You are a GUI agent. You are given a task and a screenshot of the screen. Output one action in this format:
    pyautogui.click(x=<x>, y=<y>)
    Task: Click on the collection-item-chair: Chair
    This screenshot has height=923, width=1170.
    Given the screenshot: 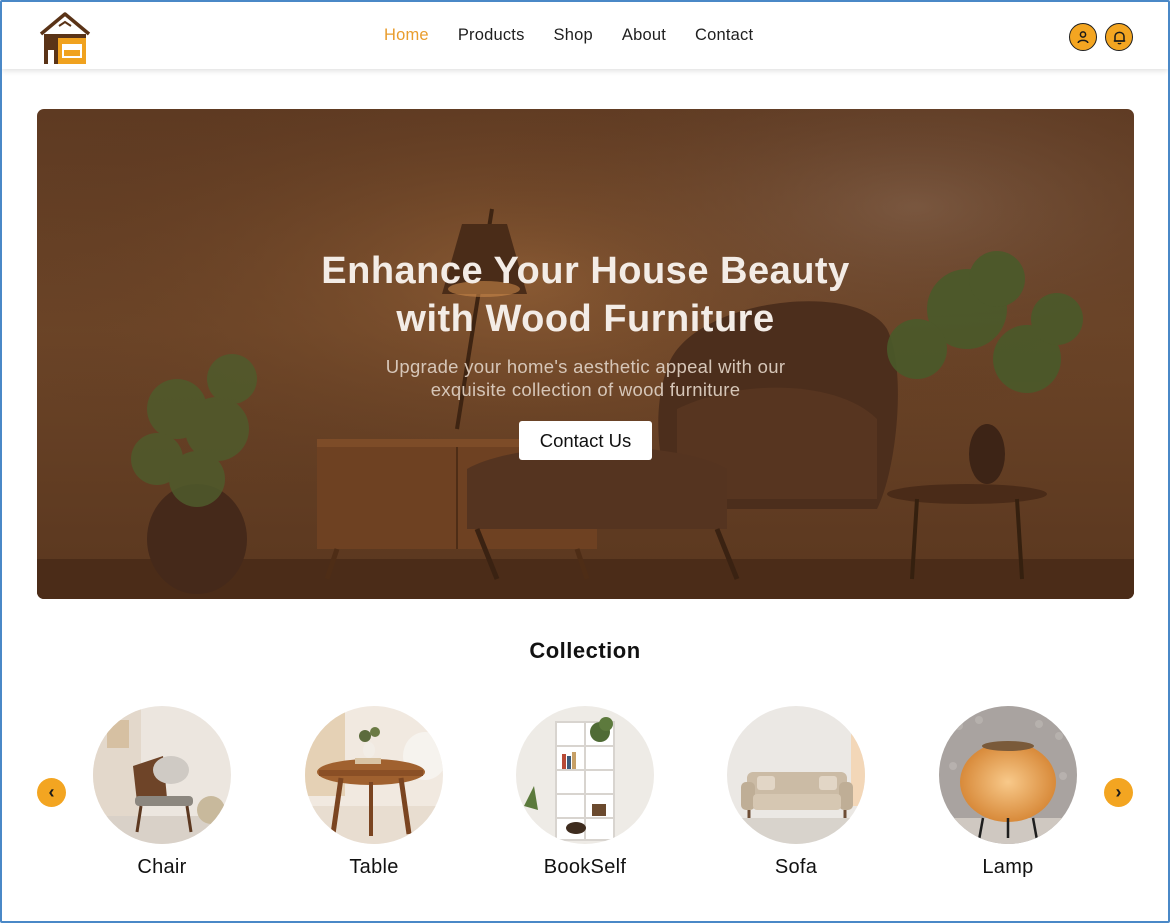 What is the action you would take?
    pyautogui.click(x=162, y=792)
    